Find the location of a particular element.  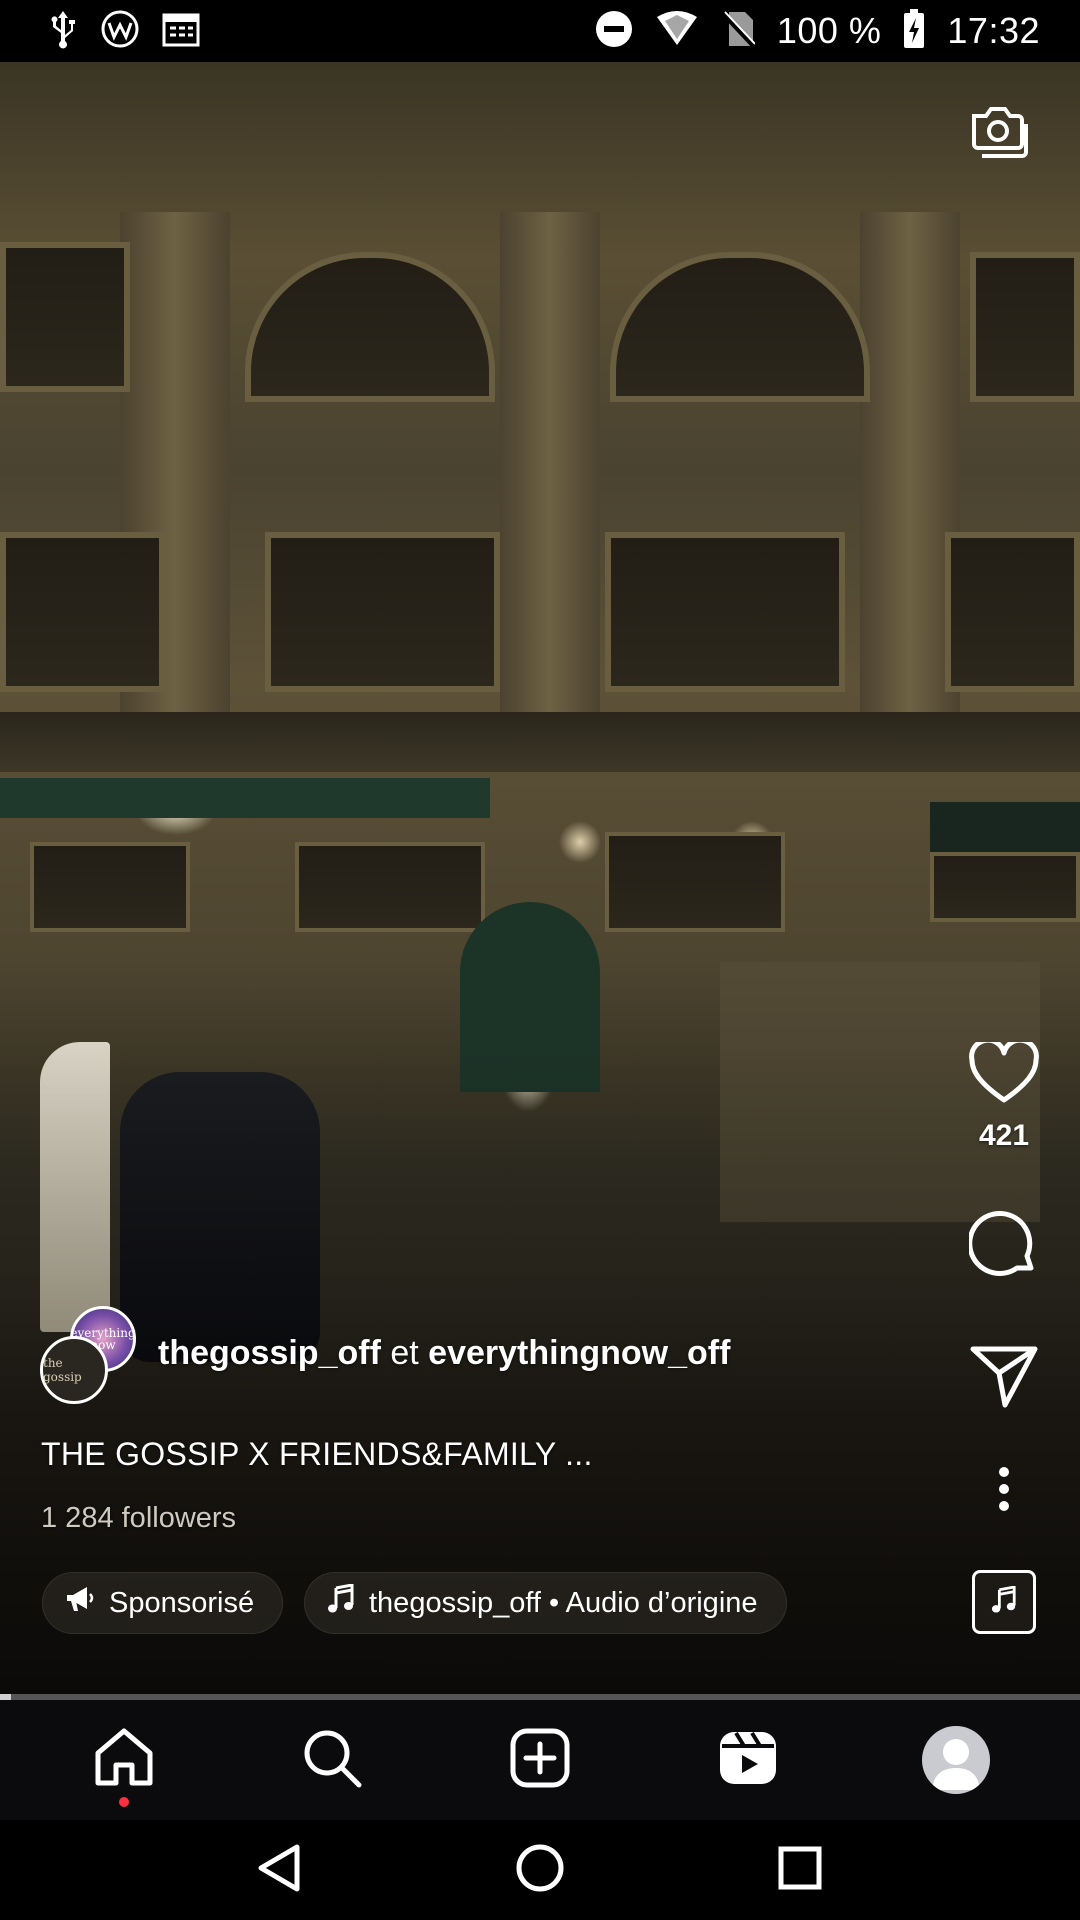

send-icon is located at coordinates (1004, 1379).